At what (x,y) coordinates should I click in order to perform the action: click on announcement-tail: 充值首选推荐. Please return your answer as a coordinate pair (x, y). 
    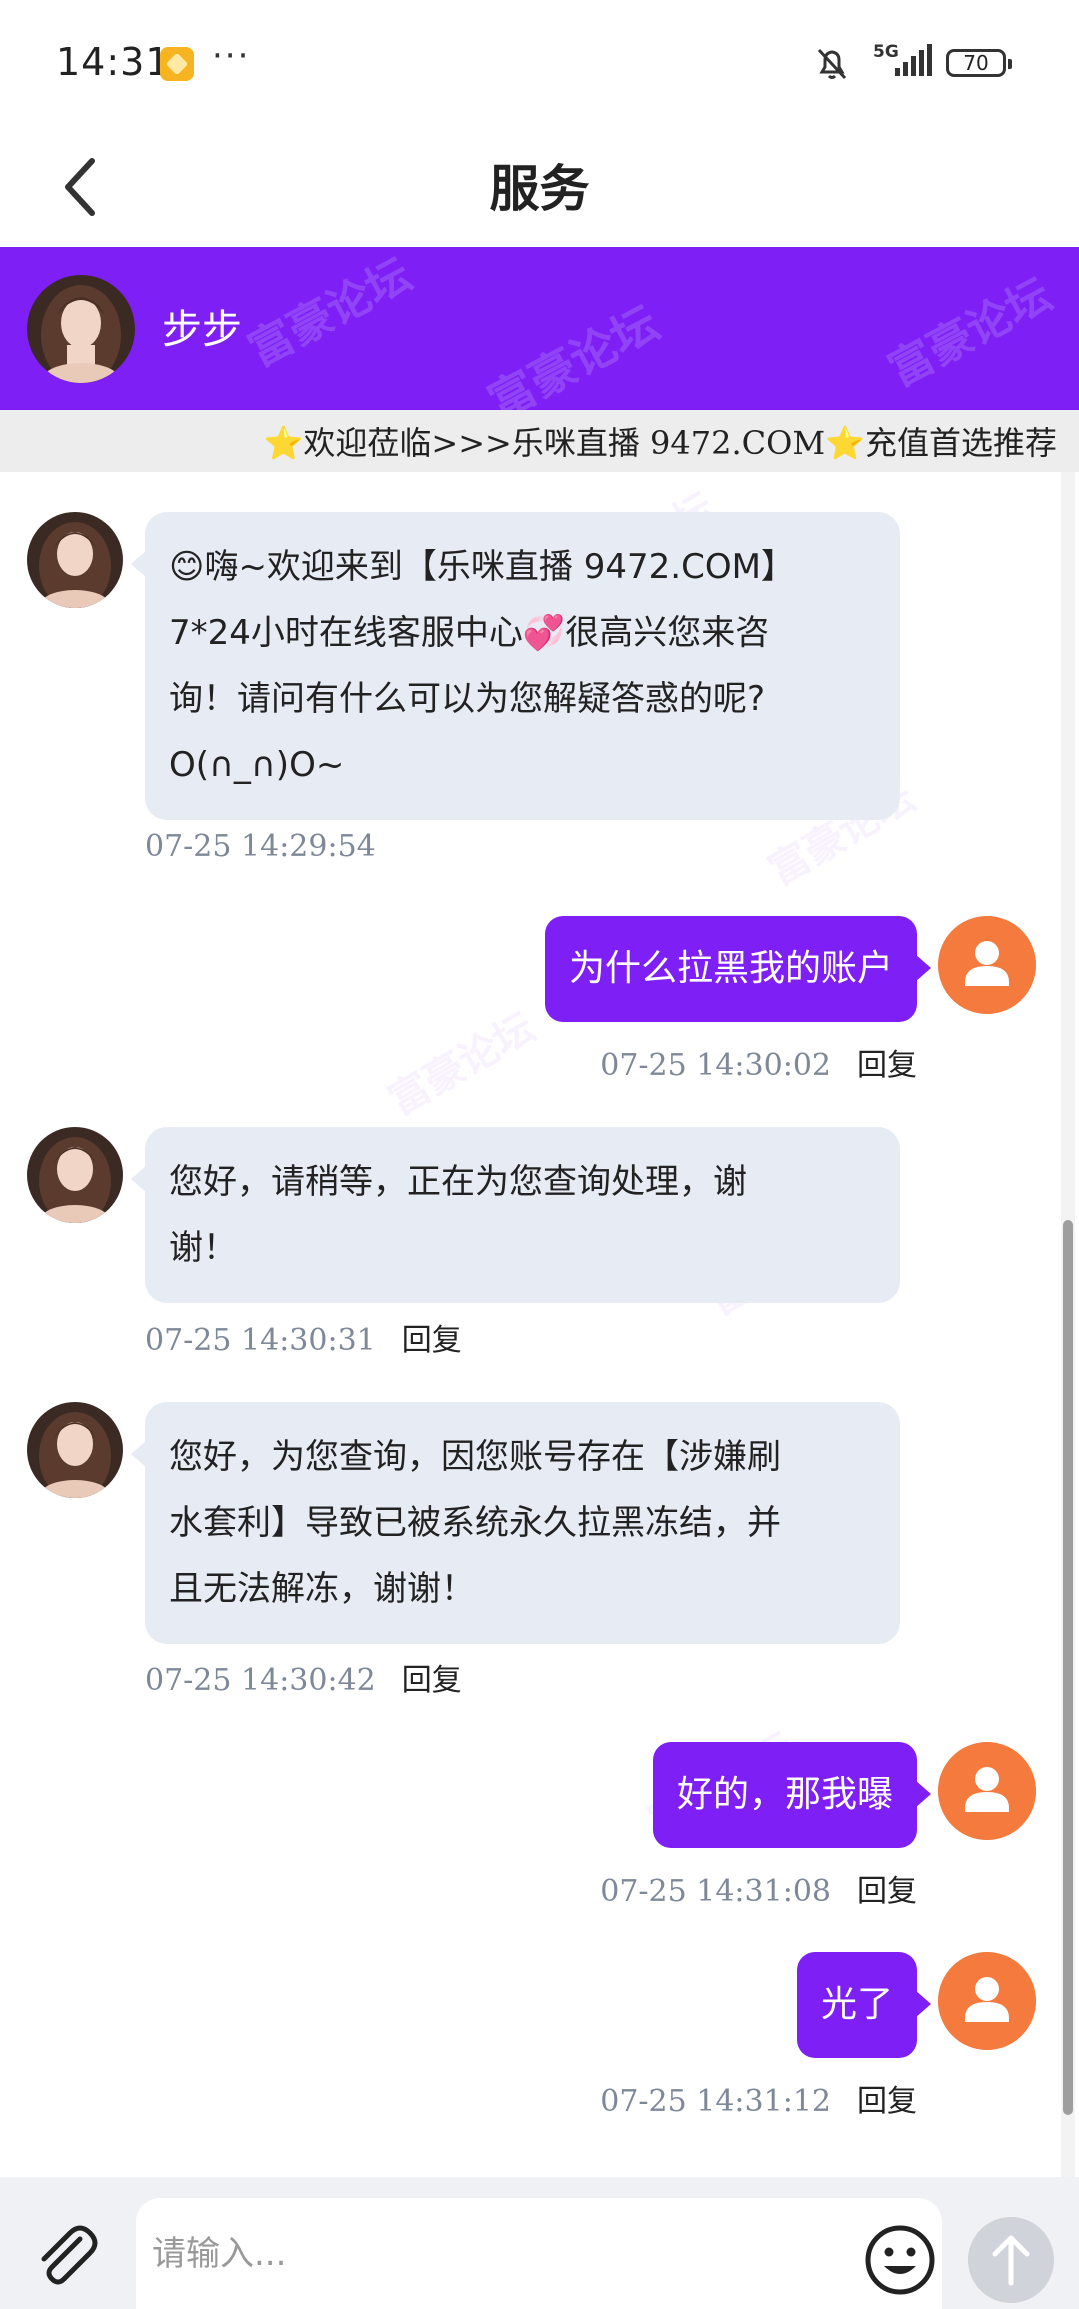
    Looking at the image, I should click on (960, 443).